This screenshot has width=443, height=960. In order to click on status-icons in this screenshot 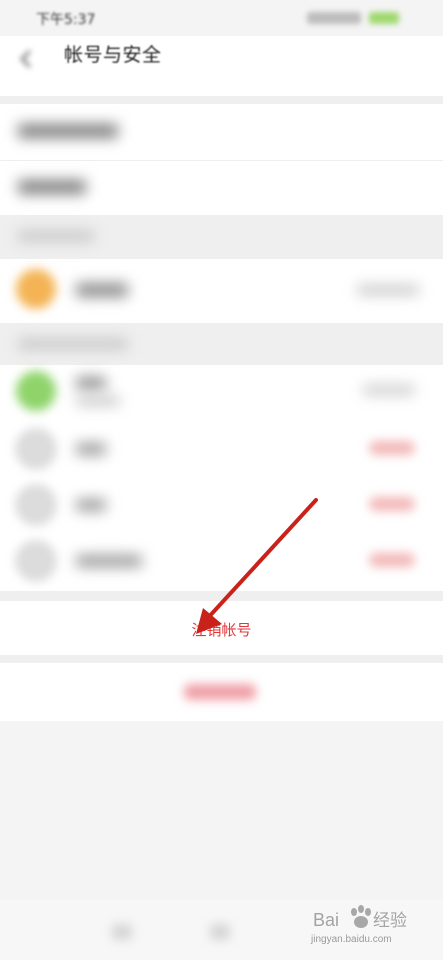, I will do `click(357, 18)`.